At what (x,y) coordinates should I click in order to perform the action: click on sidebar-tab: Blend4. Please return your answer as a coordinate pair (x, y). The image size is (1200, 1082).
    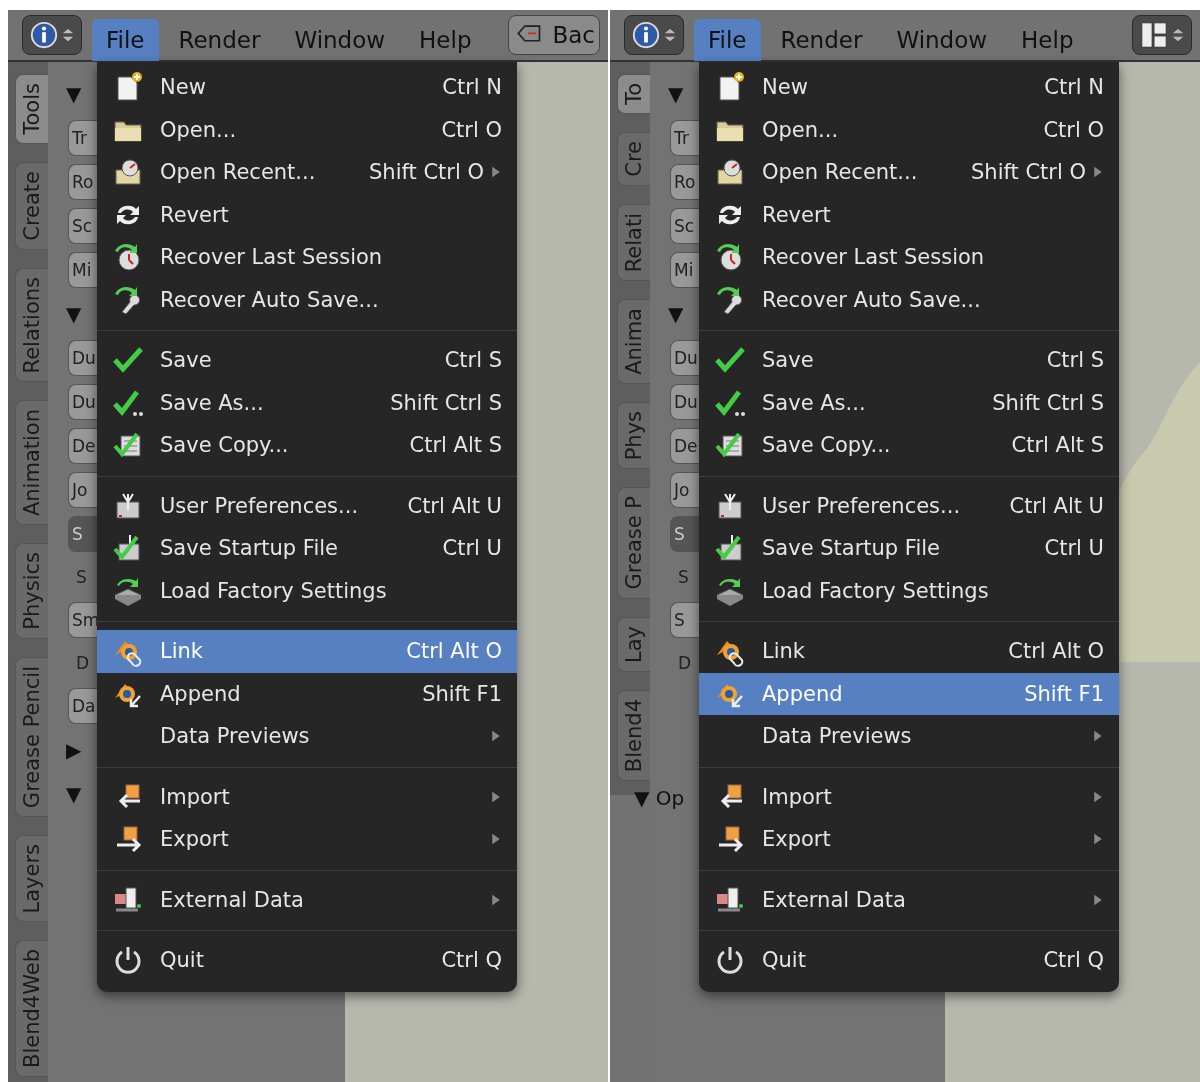
    Looking at the image, I should click on (633, 735).